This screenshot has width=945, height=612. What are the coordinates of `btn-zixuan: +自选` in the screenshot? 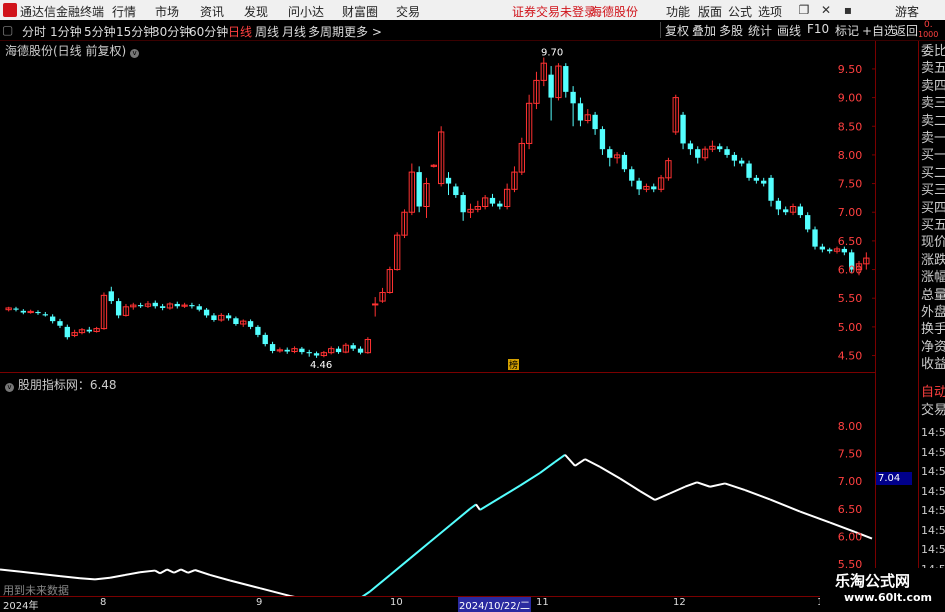 It's located at (879, 30).